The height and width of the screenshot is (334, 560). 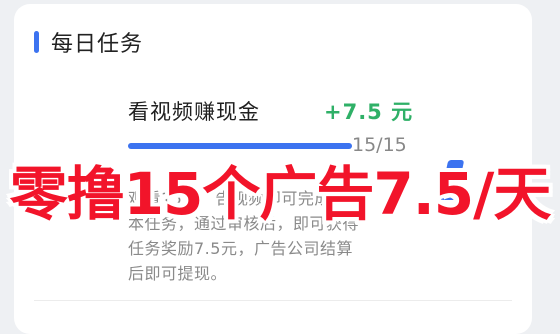 I want to click on section-accent-bar, so click(x=36, y=42).